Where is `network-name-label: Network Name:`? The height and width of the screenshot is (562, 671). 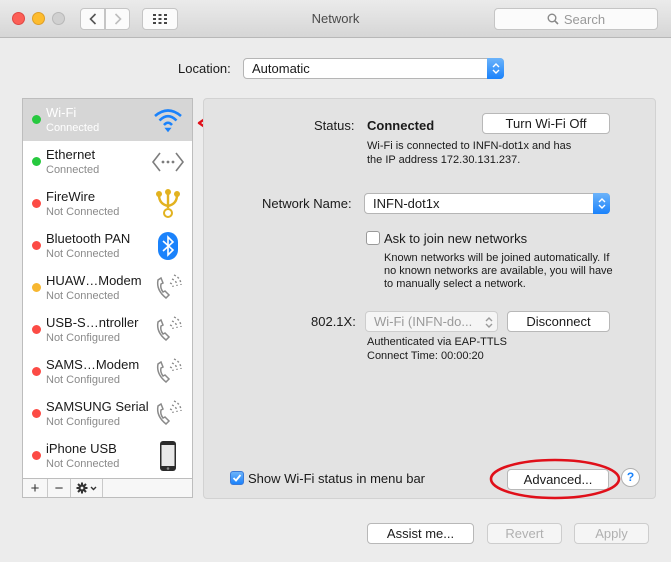
network-name-label: Network Name: is located at coordinates (307, 203).